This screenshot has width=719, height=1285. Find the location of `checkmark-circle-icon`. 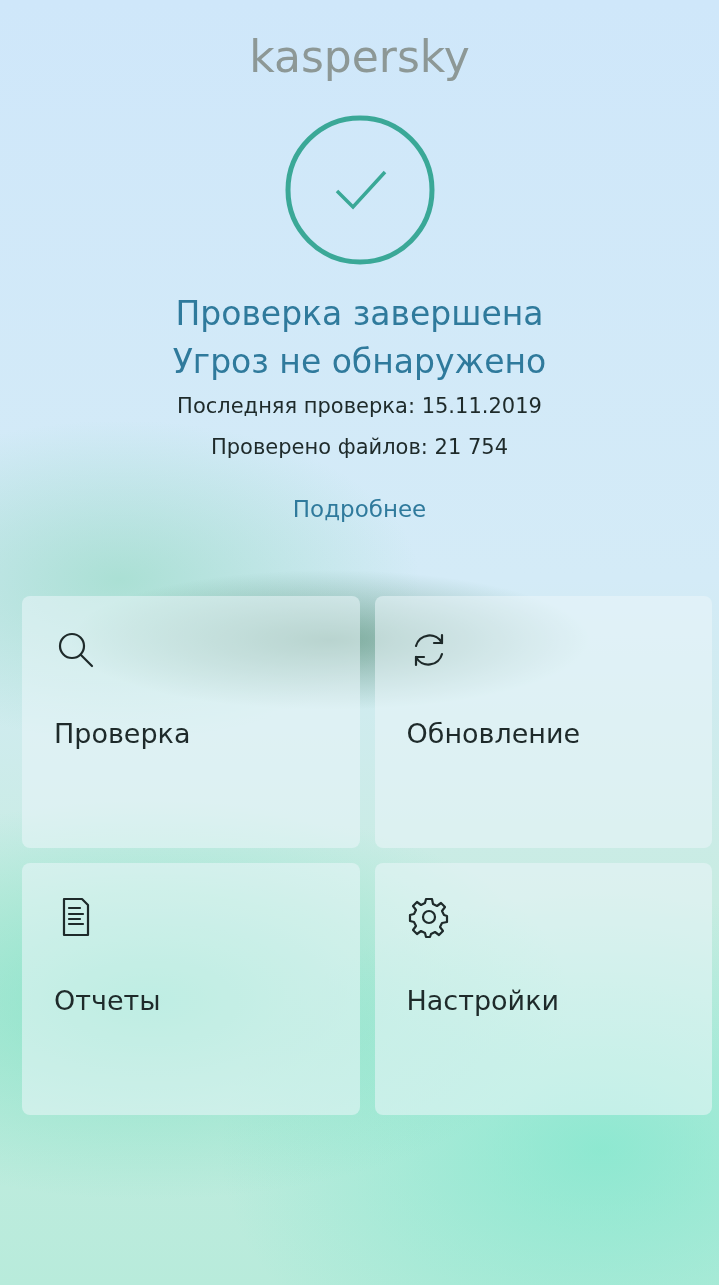

checkmark-circle-icon is located at coordinates (359, 190).